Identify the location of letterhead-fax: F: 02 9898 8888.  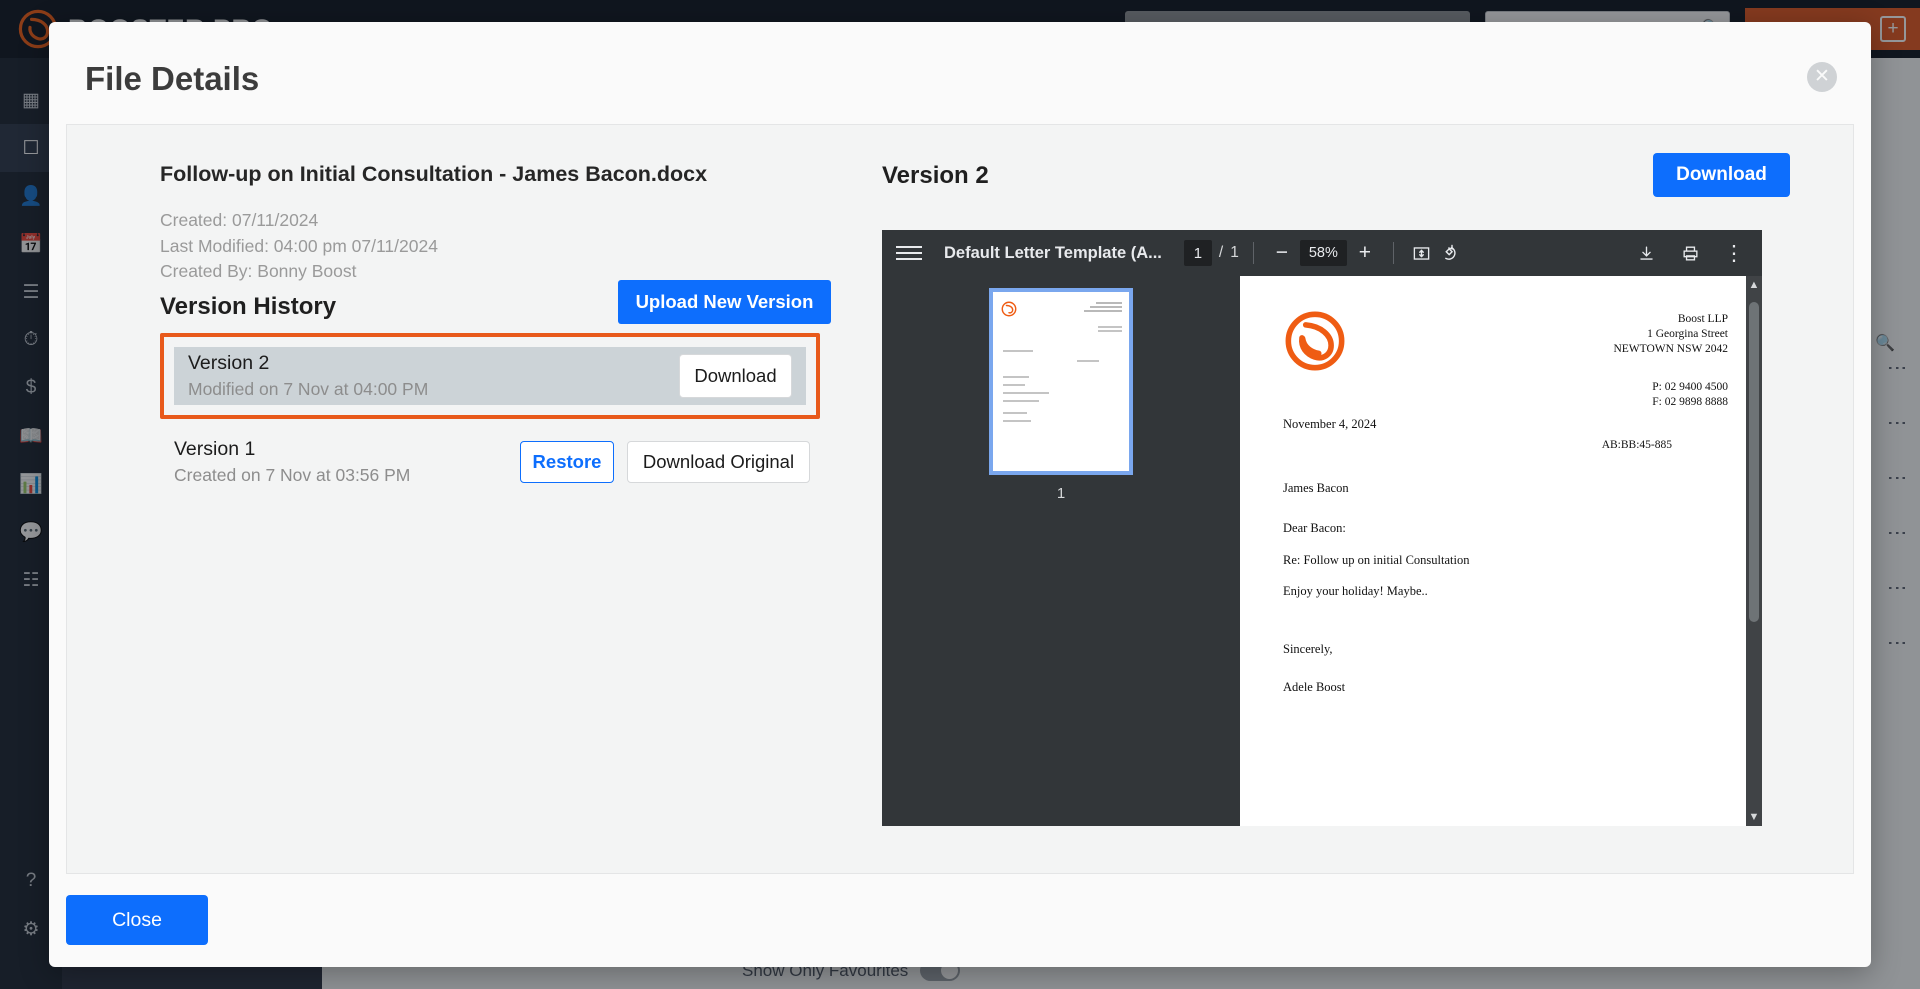
(1690, 402).